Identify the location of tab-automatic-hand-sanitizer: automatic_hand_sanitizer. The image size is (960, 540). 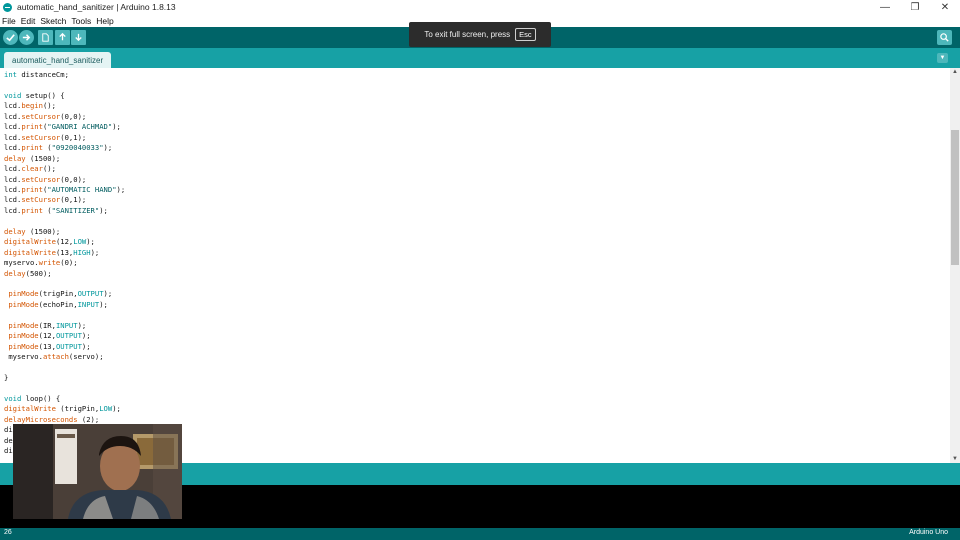
(58, 60).